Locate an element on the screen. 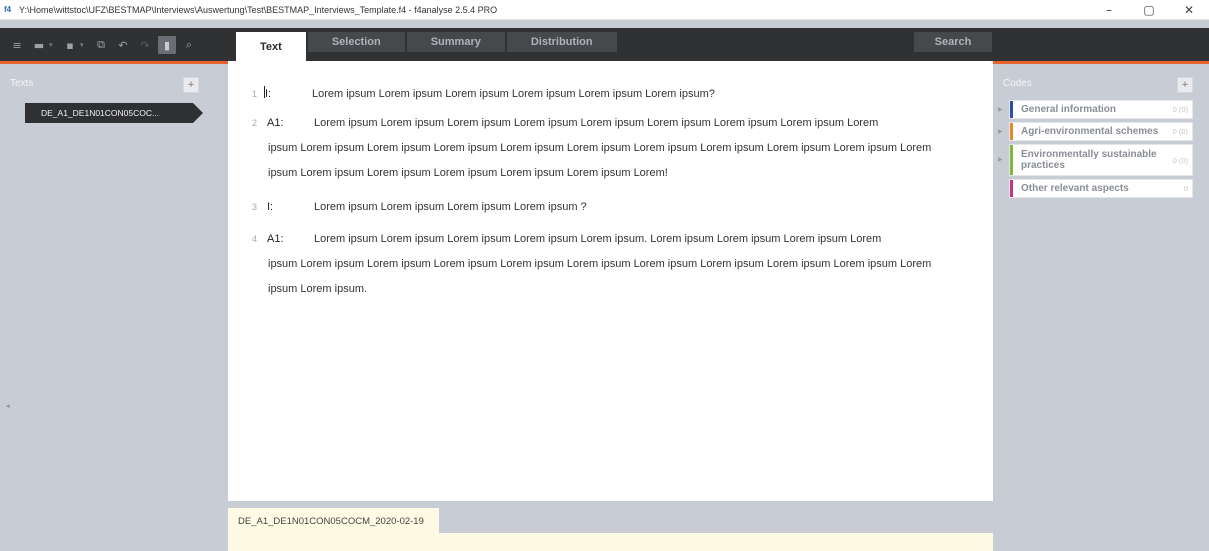 This screenshot has height=551, width=1209. main-tabs: Text Selection Summary Distribution is located at coordinates (427, 46).